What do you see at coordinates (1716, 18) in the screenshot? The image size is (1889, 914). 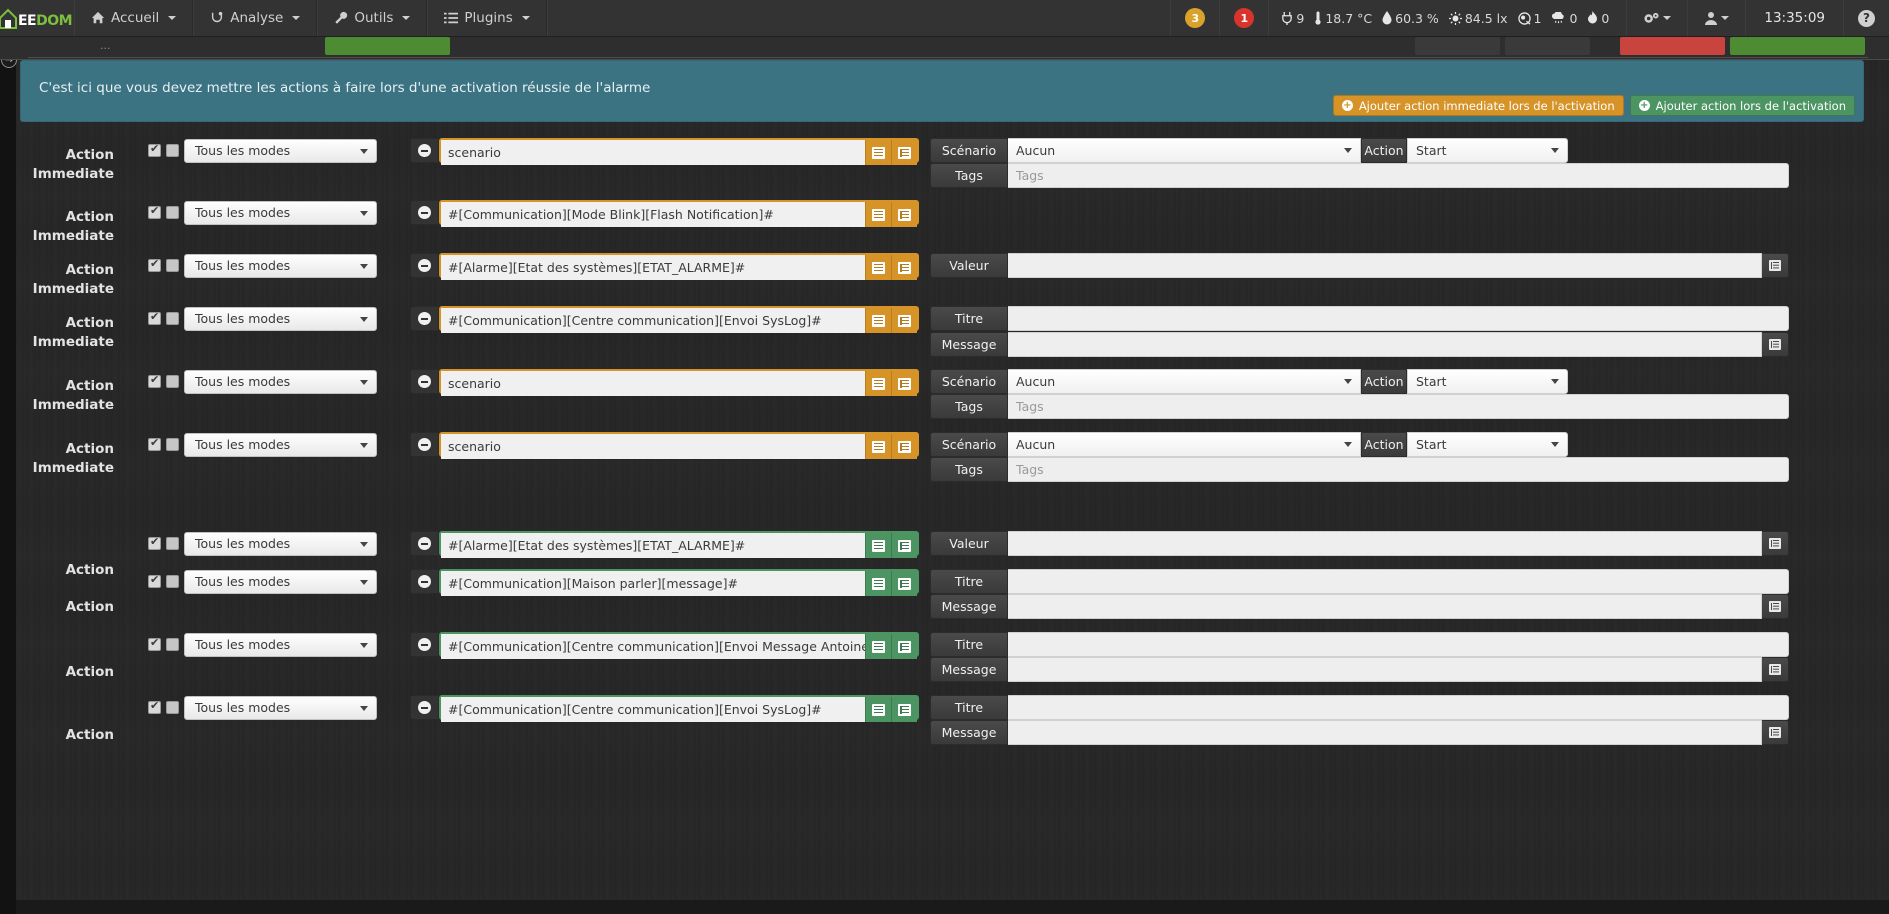 I see `user-menu` at bounding box center [1716, 18].